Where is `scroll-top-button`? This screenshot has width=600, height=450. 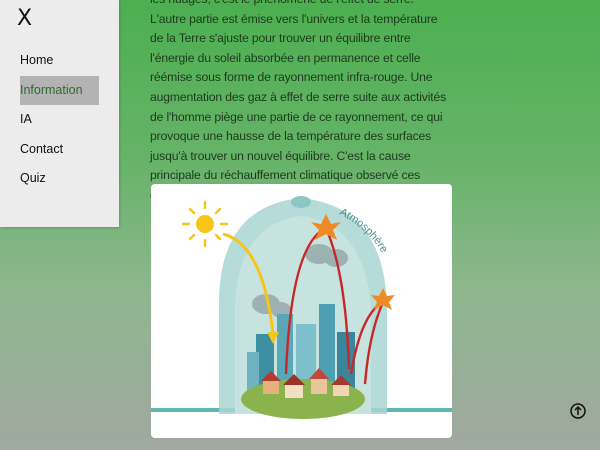 scroll-top-button is located at coordinates (578, 411).